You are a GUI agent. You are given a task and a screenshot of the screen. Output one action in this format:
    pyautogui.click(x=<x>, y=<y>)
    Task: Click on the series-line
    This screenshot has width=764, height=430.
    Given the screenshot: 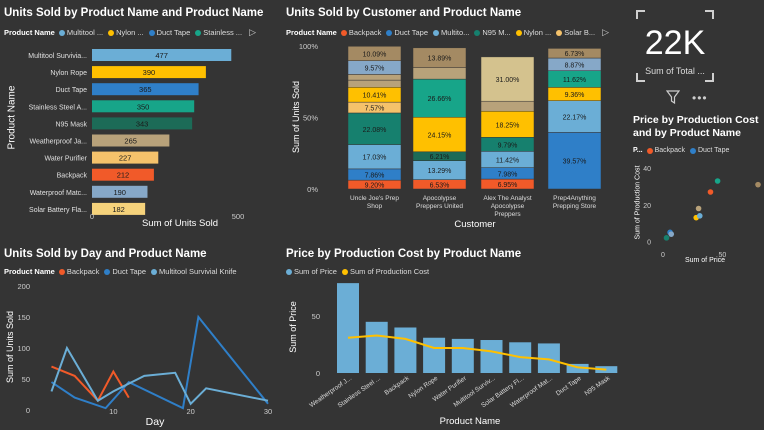 What is the action you would take?
    pyautogui.click(x=159, y=375)
    